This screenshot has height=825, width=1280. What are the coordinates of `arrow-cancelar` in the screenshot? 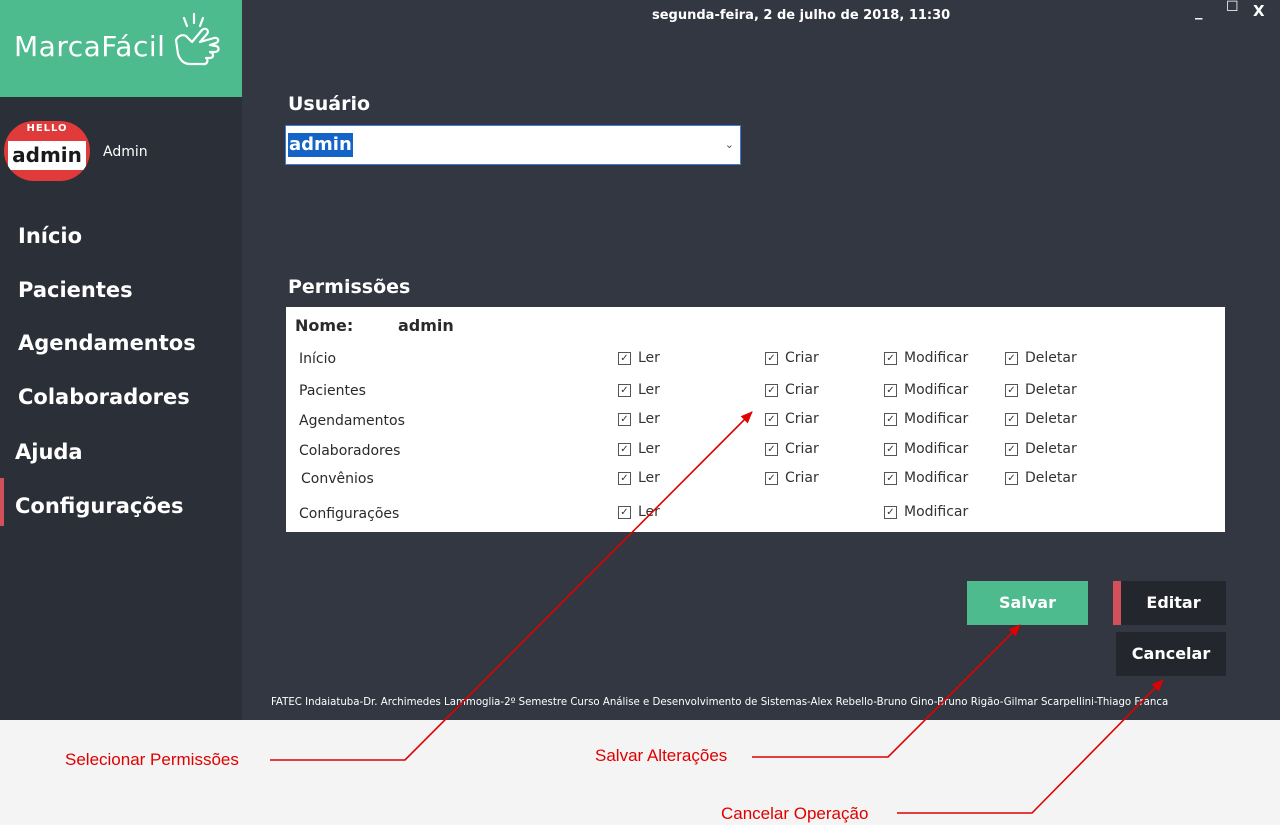 It's located at (1030, 746).